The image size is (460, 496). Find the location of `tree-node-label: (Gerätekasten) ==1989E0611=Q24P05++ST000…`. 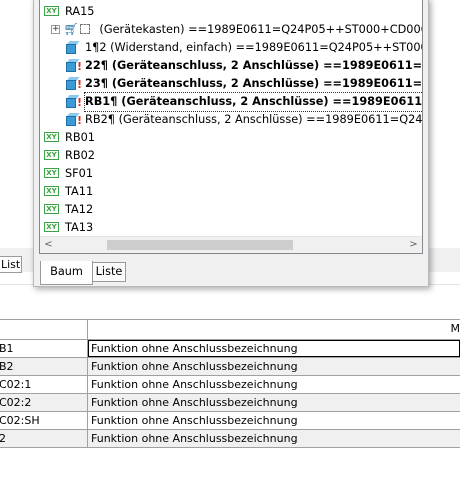

tree-node-label: (Gerätekasten) ==1989E0611=Q24P05++ST000… is located at coordinates (261, 29).